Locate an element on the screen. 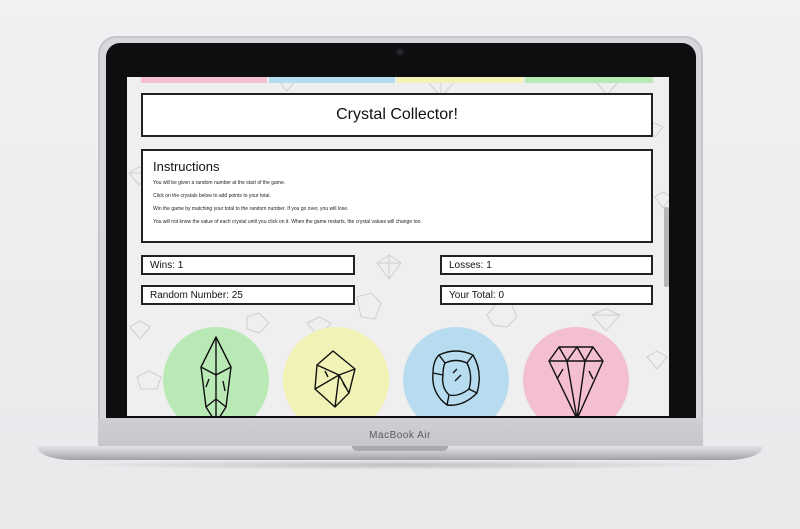 The height and width of the screenshot is (529, 800). random-number-display: Random Number: 25 is located at coordinates (248, 295).